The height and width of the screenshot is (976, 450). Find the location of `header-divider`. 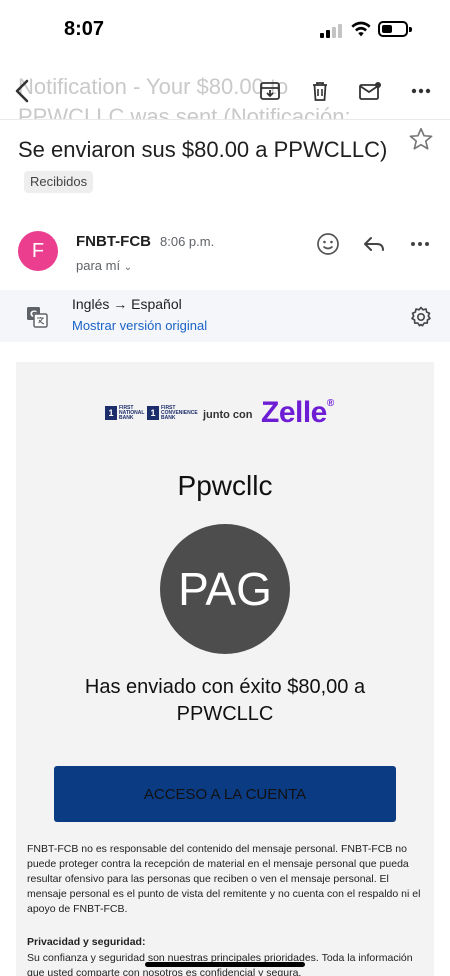

header-divider is located at coordinates (225, 119).